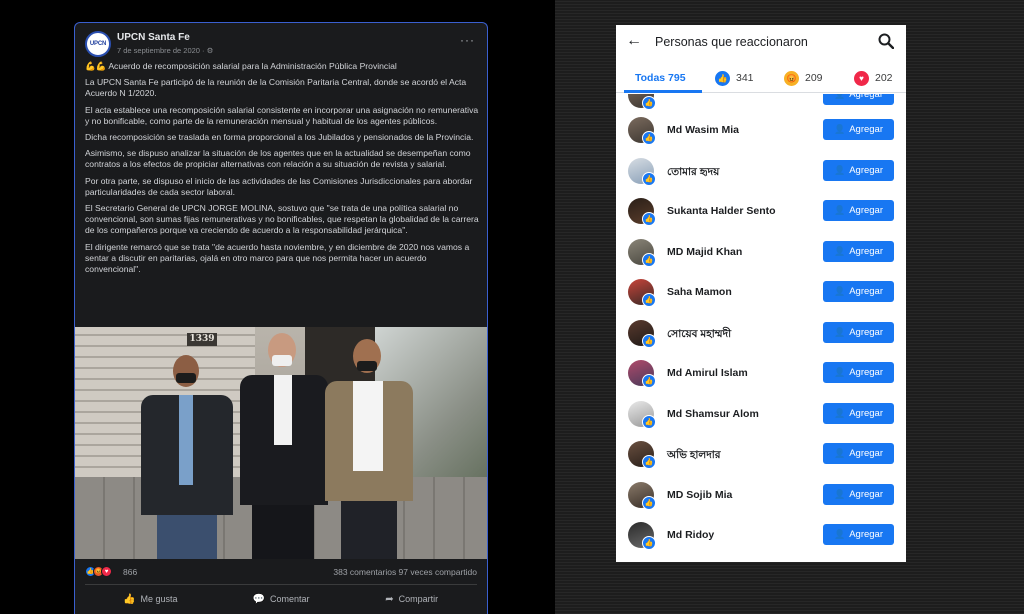 The image size is (1024, 614). I want to click on tab-angry: 😡 209, so click(803, 78).